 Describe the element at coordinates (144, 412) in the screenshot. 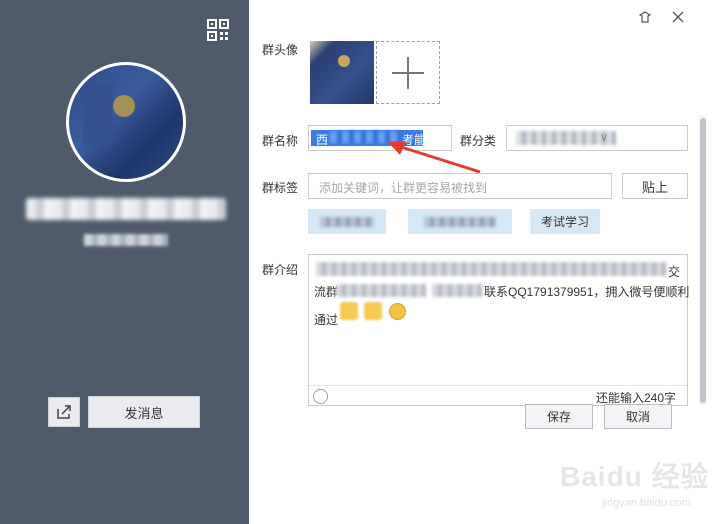

I see `send-message-button: 发消息` at that location.